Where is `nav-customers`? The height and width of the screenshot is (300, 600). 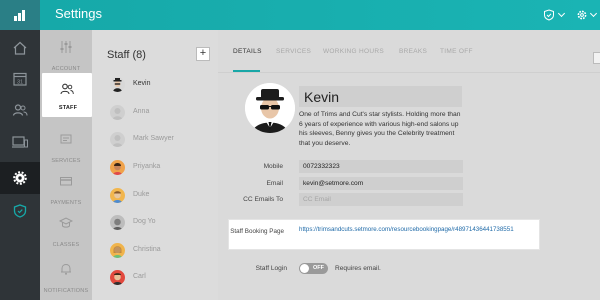
nav-customers is located at coordinates (20, 110).